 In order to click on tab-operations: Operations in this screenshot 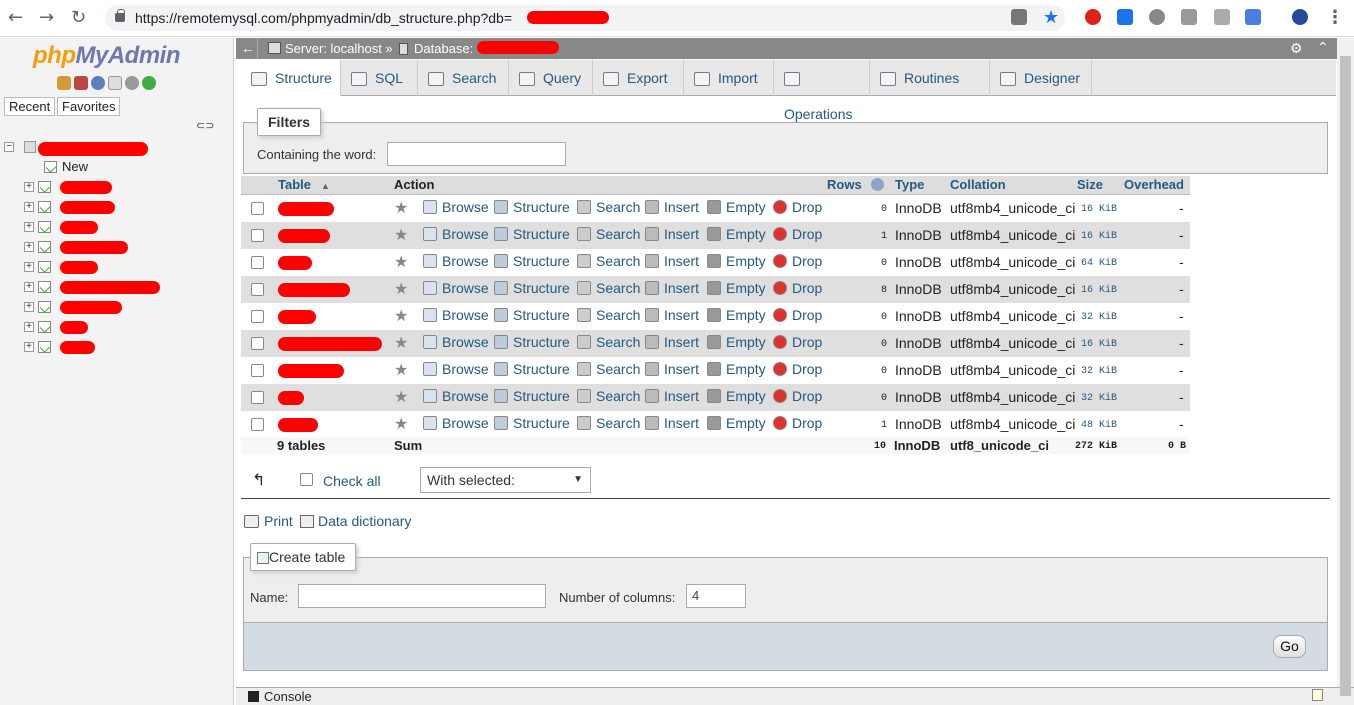, I will do `click(822, 91)`.